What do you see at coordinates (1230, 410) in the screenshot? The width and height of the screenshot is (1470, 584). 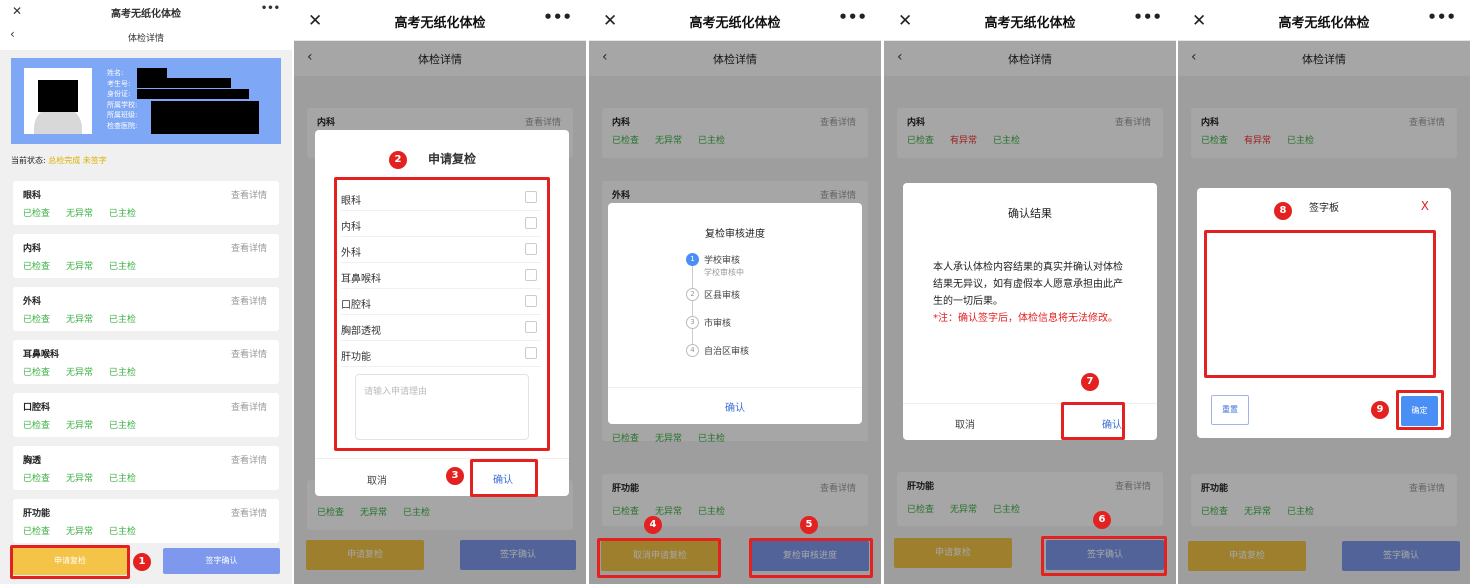 I see `reset-button: 重置` at bounding box center [1230, 410].